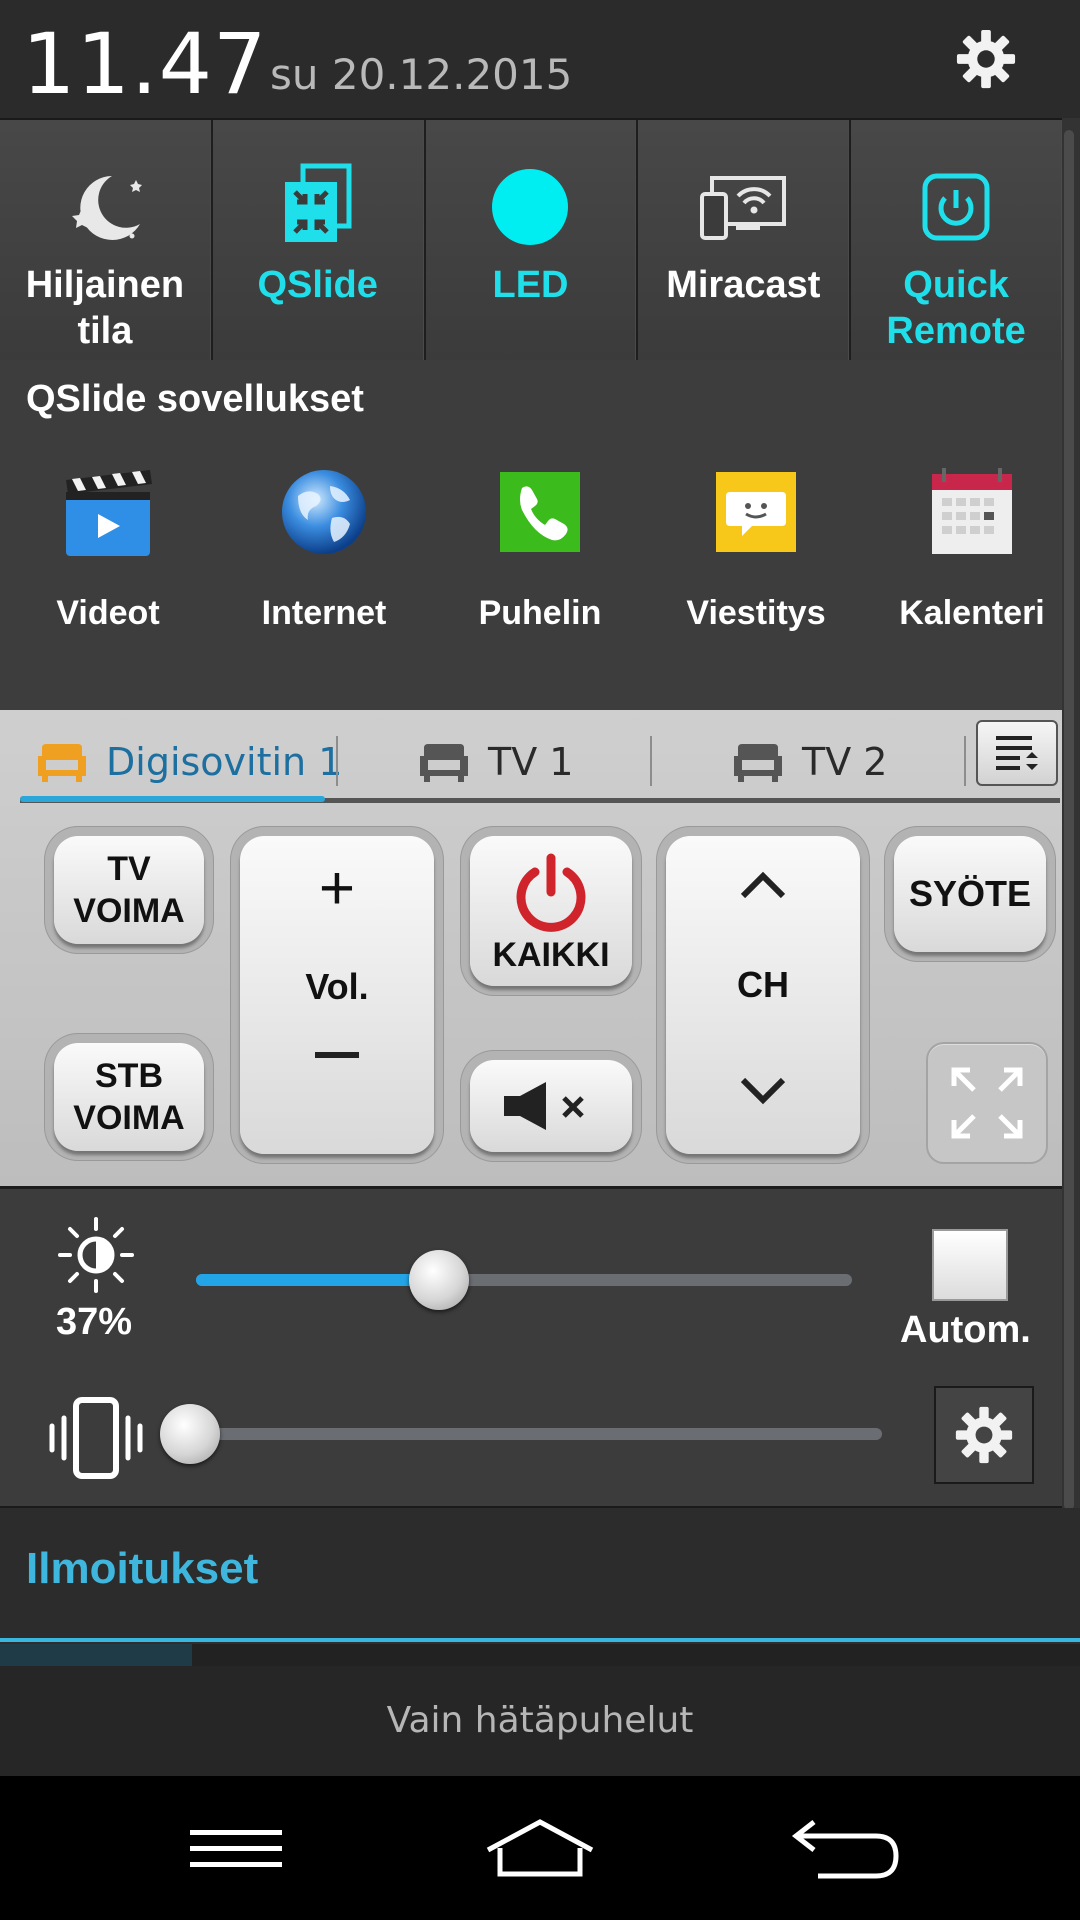  I want to click on toggle-silent-mode: Hiljainen tila, so click(105, 240).